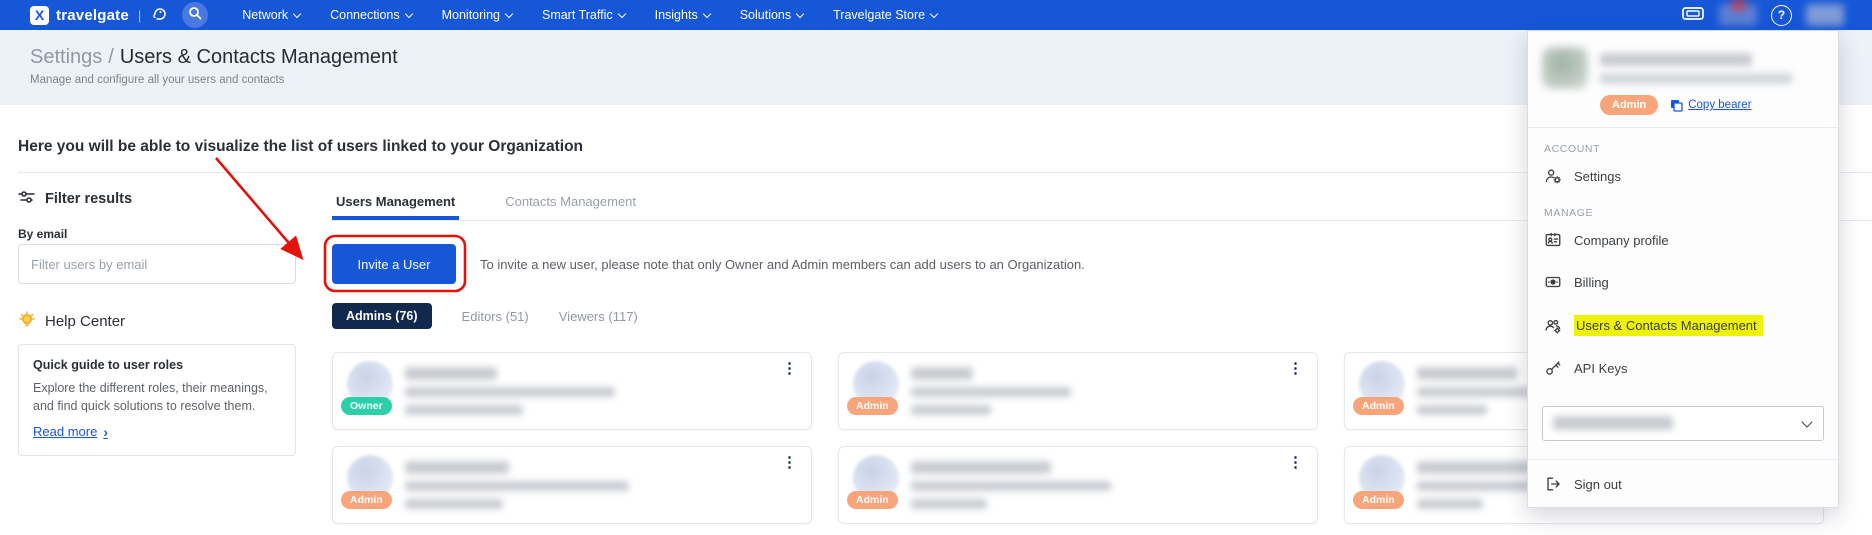 The width and height of the screenshot is (1872, 535). What do you see at coordinates (105, 431) in the screenshot?
I see `chevron-right-icon: ›` at bounding box center [105, 431].